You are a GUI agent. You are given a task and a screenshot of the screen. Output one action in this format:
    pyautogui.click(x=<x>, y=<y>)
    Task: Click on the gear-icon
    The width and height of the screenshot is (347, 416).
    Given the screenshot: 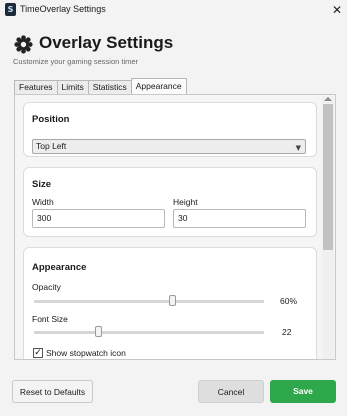 What is the action you would take?
    pyautogui.click(x=23, y=44)
    